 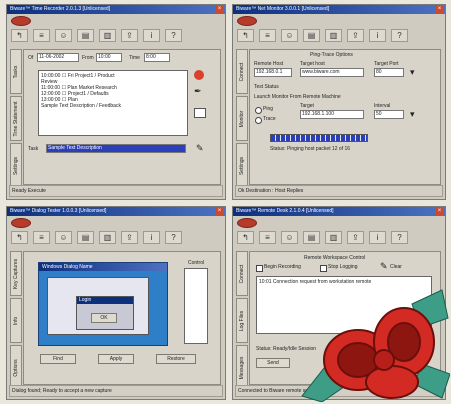 What do you see at coordinates (335, 258) in the screenshot?
I see `panel-heading: Remote Workspace Control` at bounding box center [335, 258].